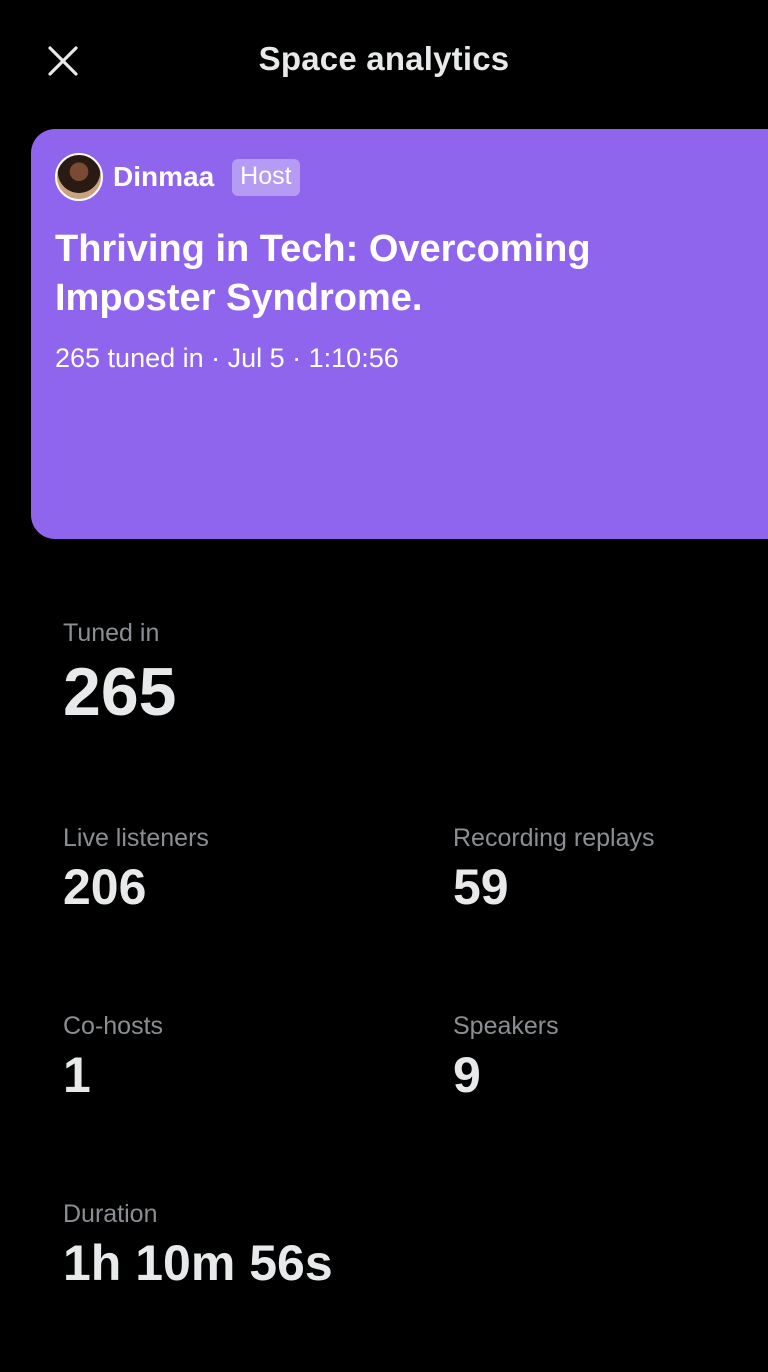 The width and height of the screenshot is (768, 1372). I want to click on host-name: Dinmaa, so click(163, 177).